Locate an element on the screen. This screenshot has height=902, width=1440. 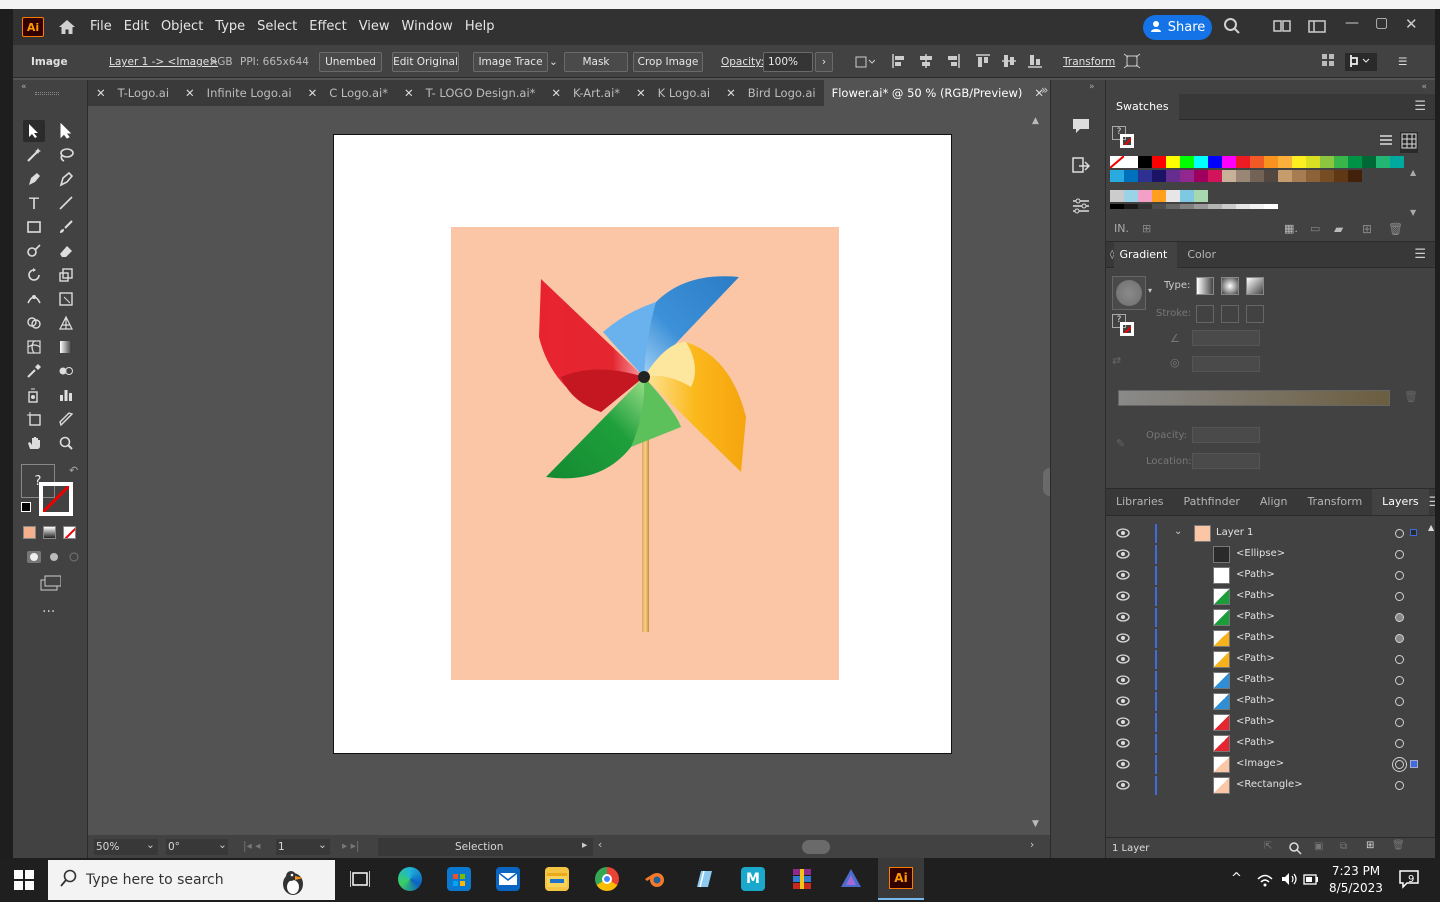
artboard-dropdown-icon: ⌄ is located at coordinates (322, 845).